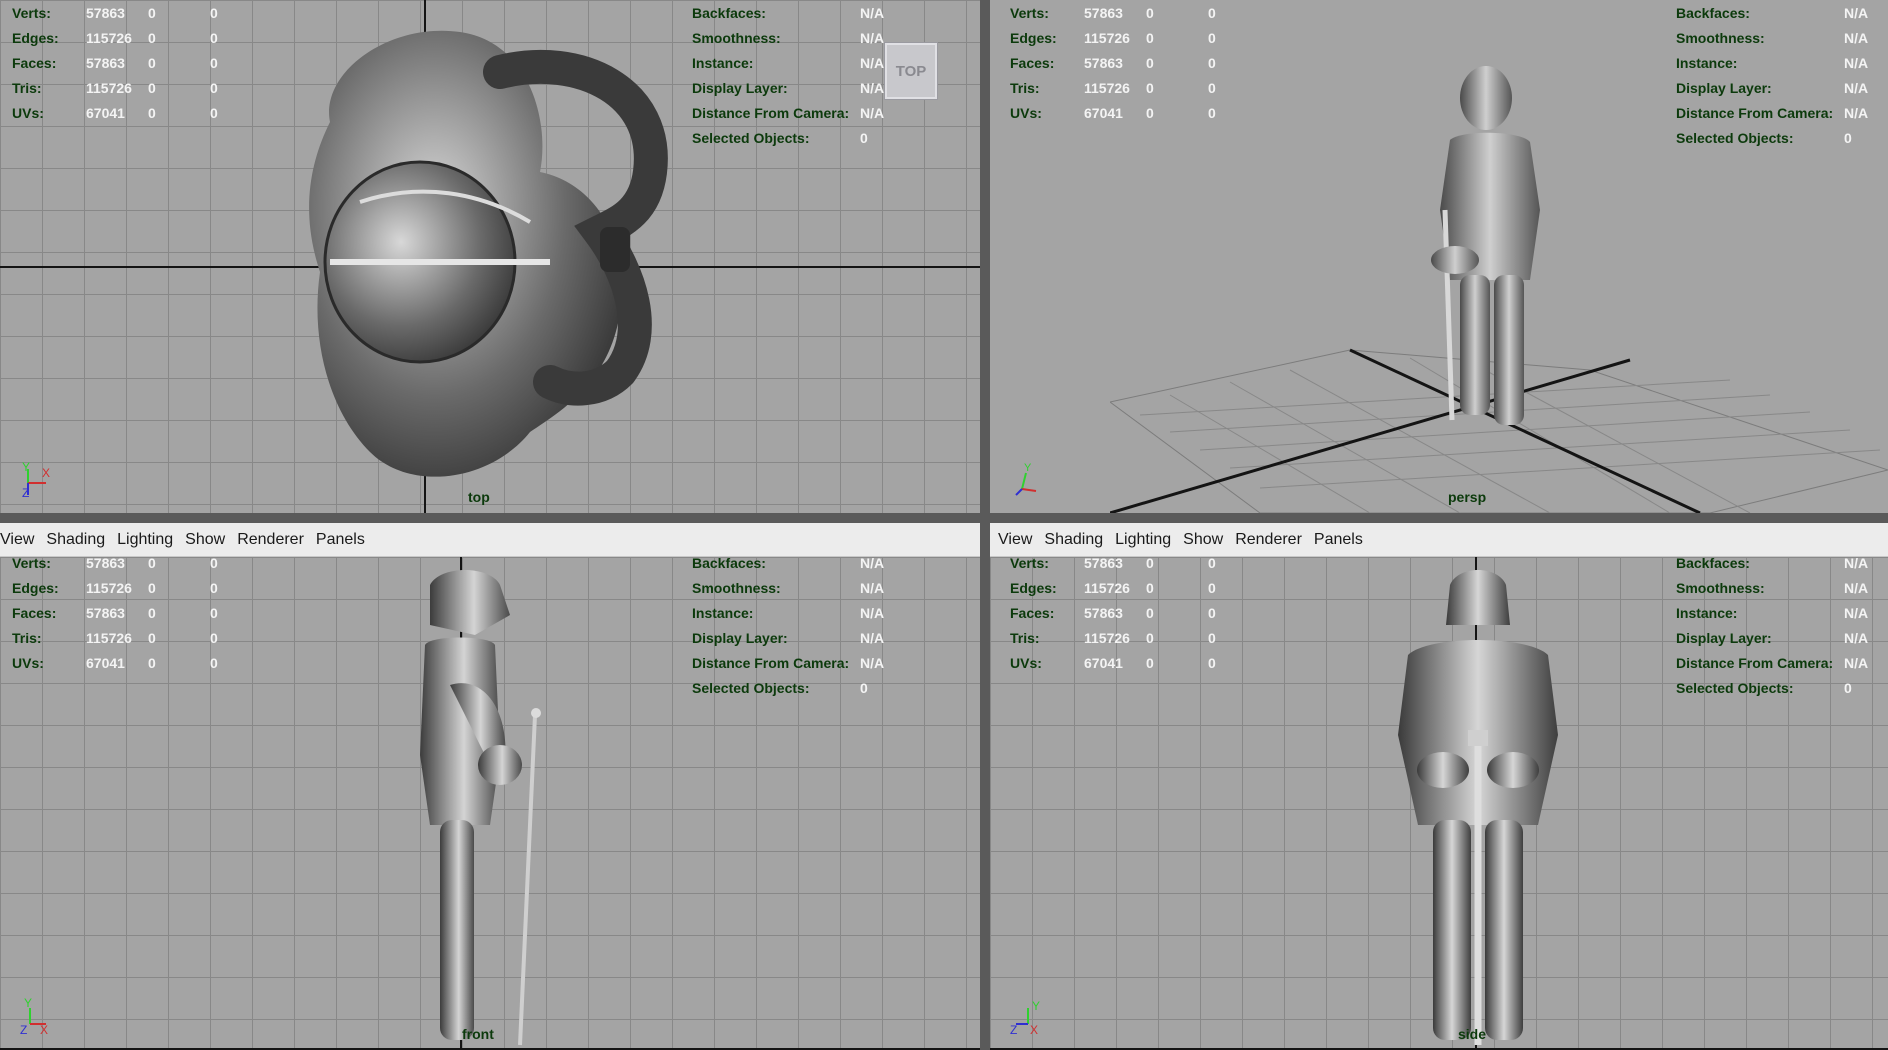 The width and height of the screenshot is (1888, 1050). I want to click on hud-info-label: Backfaces:, so click(729, 13).